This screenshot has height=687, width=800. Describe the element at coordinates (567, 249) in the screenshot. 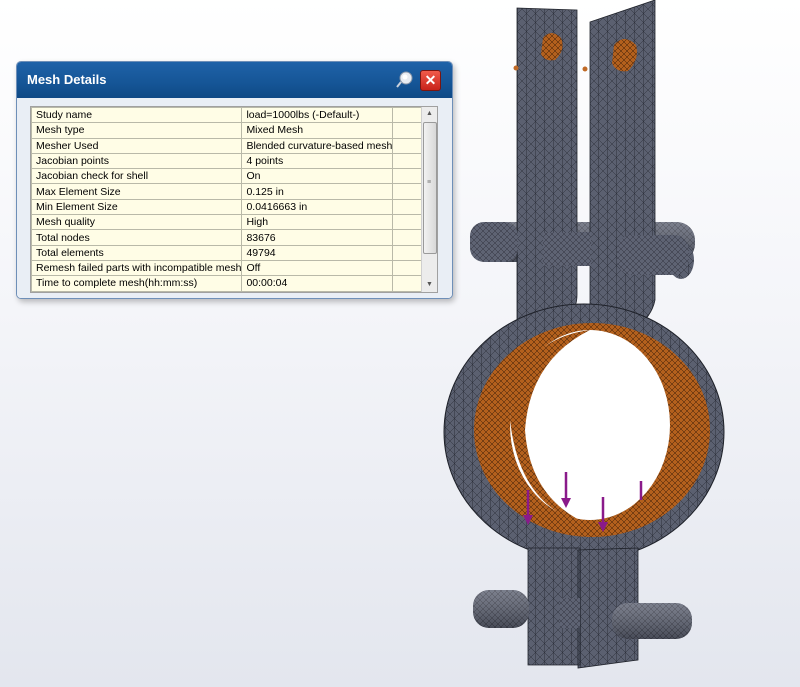

I see `bolt-mid` at that location.